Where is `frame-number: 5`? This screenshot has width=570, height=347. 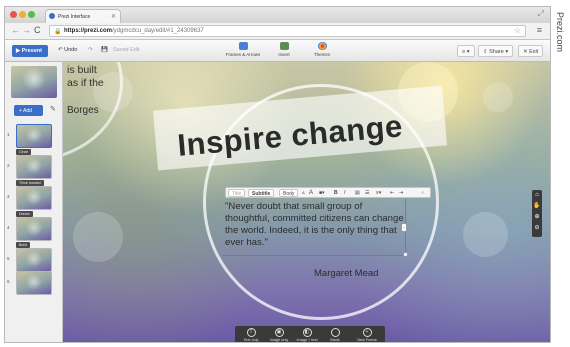 frame-number: 5 is located at coordinates (8, 258).